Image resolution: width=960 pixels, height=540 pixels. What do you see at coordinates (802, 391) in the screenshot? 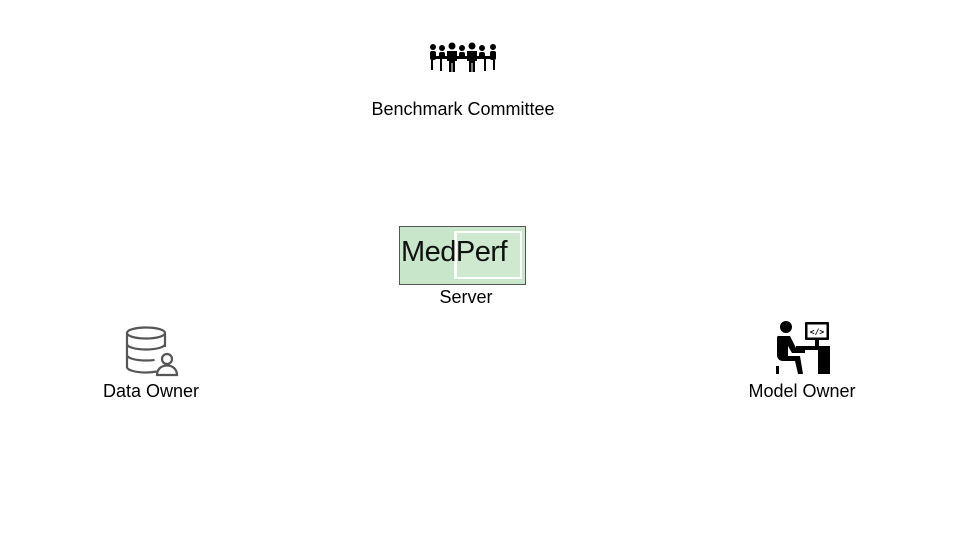
I see `model-owner-label: Model Owner` at bounding box center [802, 391].